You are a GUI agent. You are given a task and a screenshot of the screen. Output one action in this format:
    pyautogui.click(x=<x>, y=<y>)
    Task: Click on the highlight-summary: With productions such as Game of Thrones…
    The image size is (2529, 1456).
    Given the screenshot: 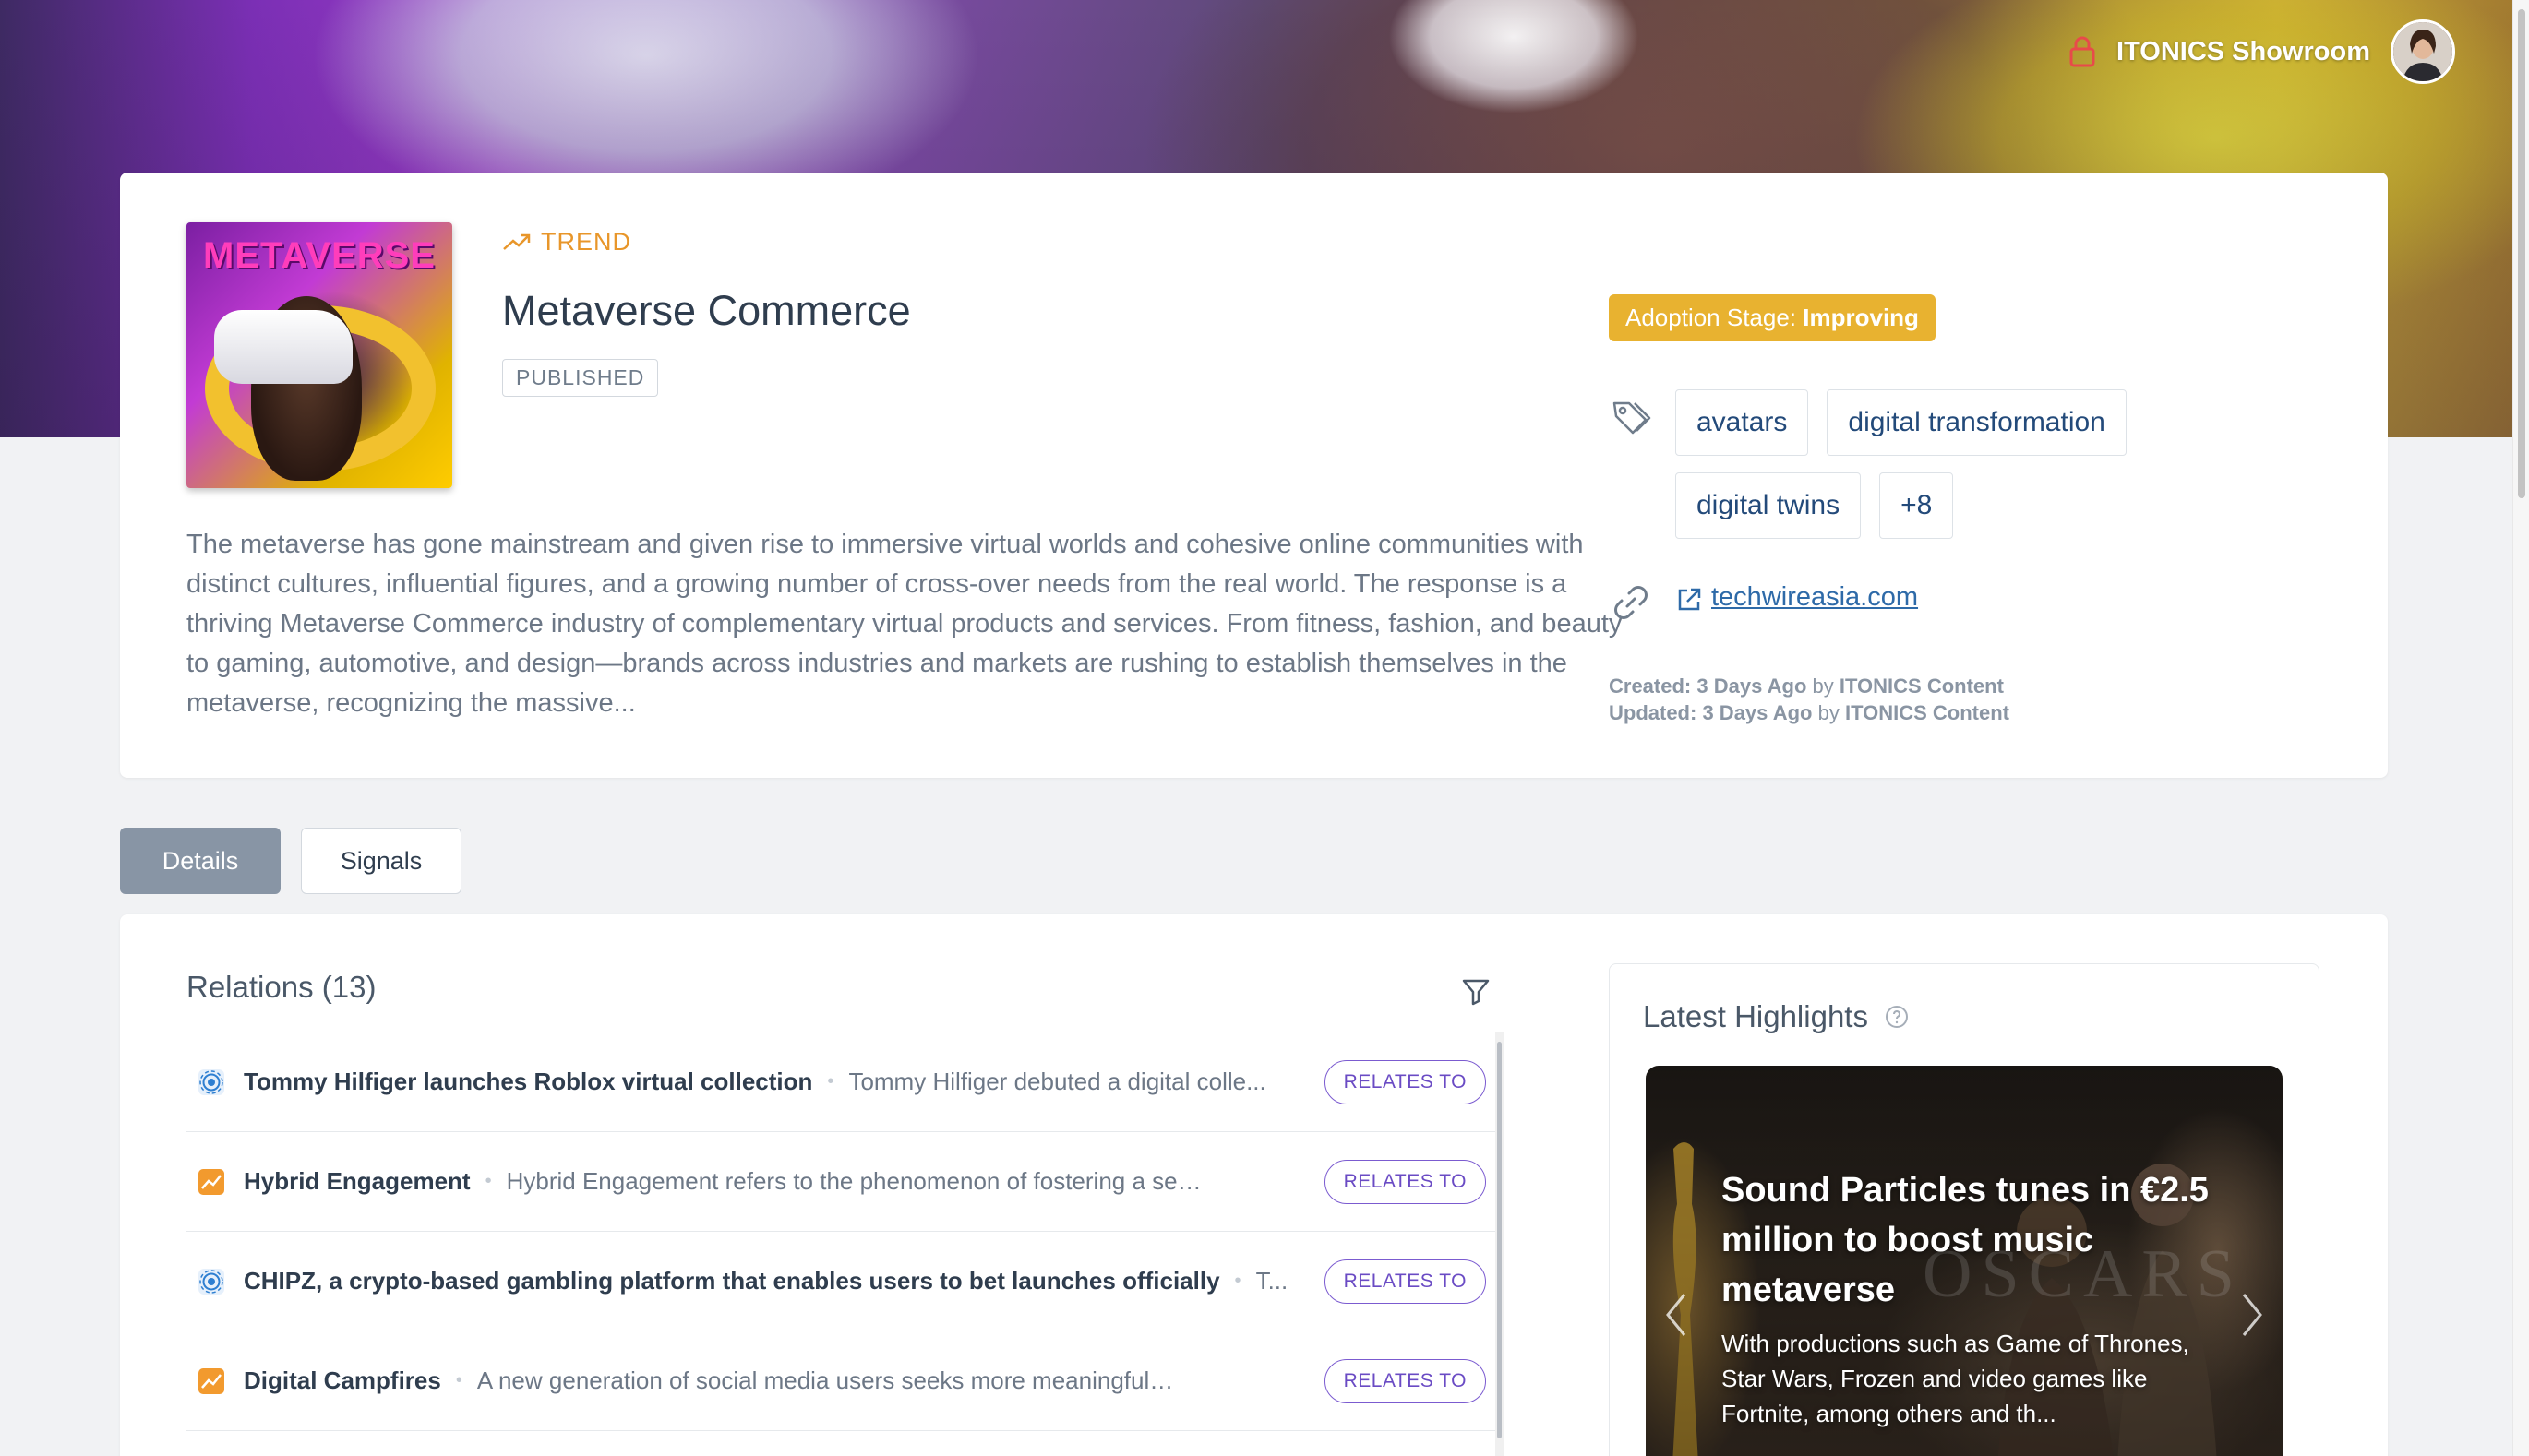 What is the action you would take?
    pyautogui.click(x=1955, y=1378)
    